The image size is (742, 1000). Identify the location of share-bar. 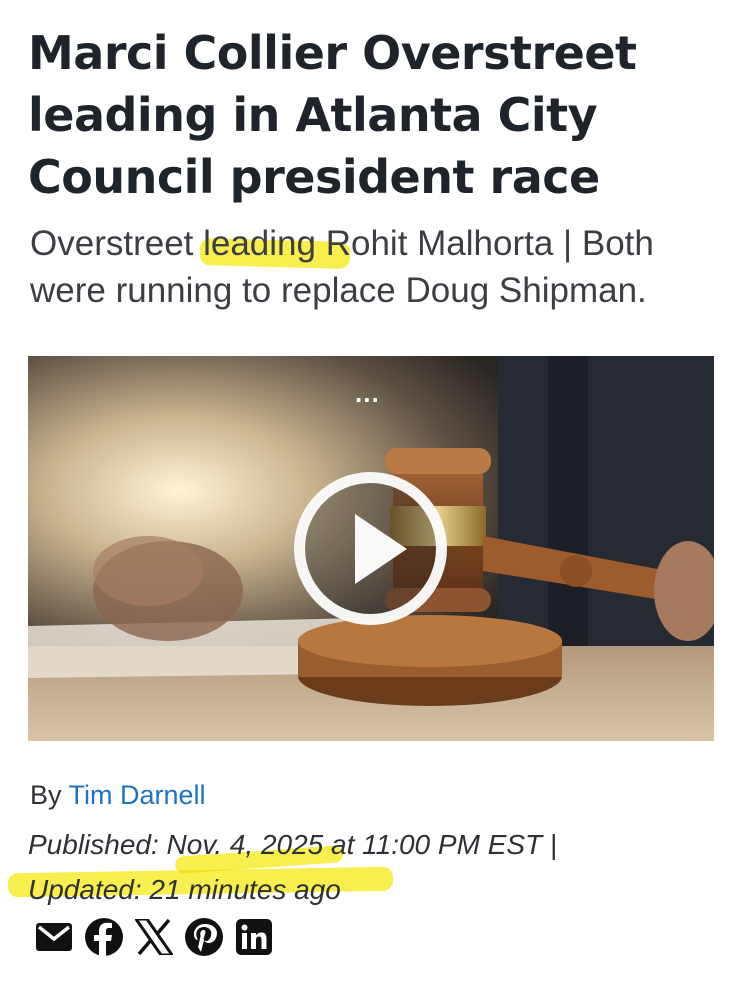
(154, 937).